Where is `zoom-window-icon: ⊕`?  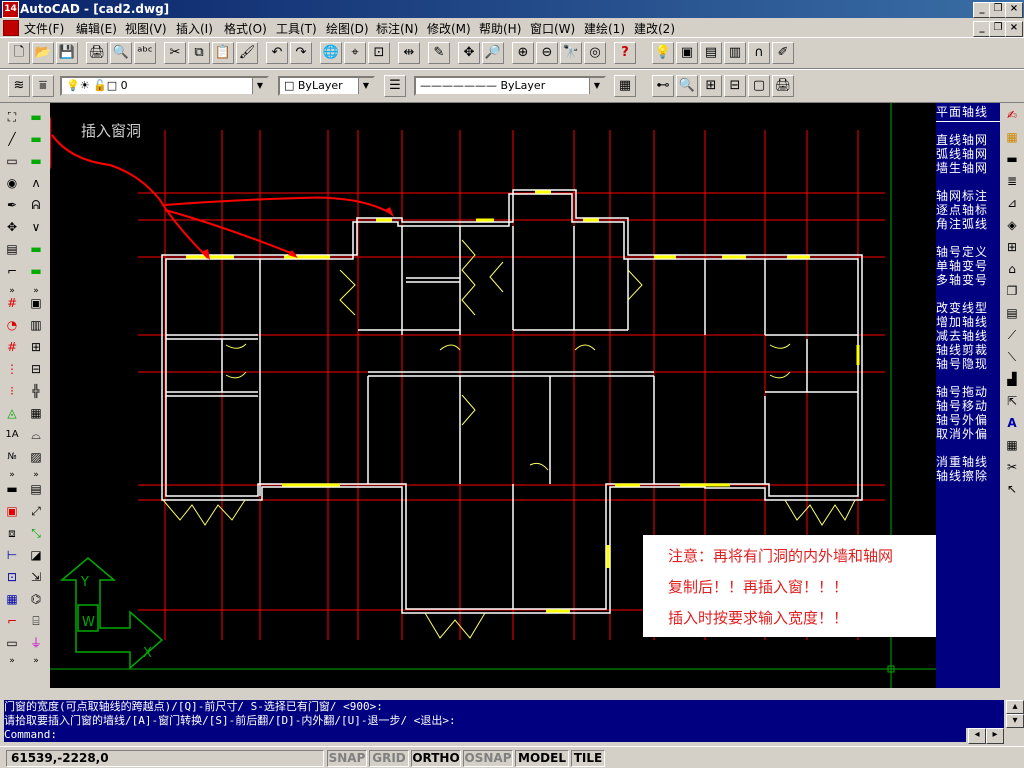 zoom-window-icon: ⊕ is located at coordinates (523, 53).